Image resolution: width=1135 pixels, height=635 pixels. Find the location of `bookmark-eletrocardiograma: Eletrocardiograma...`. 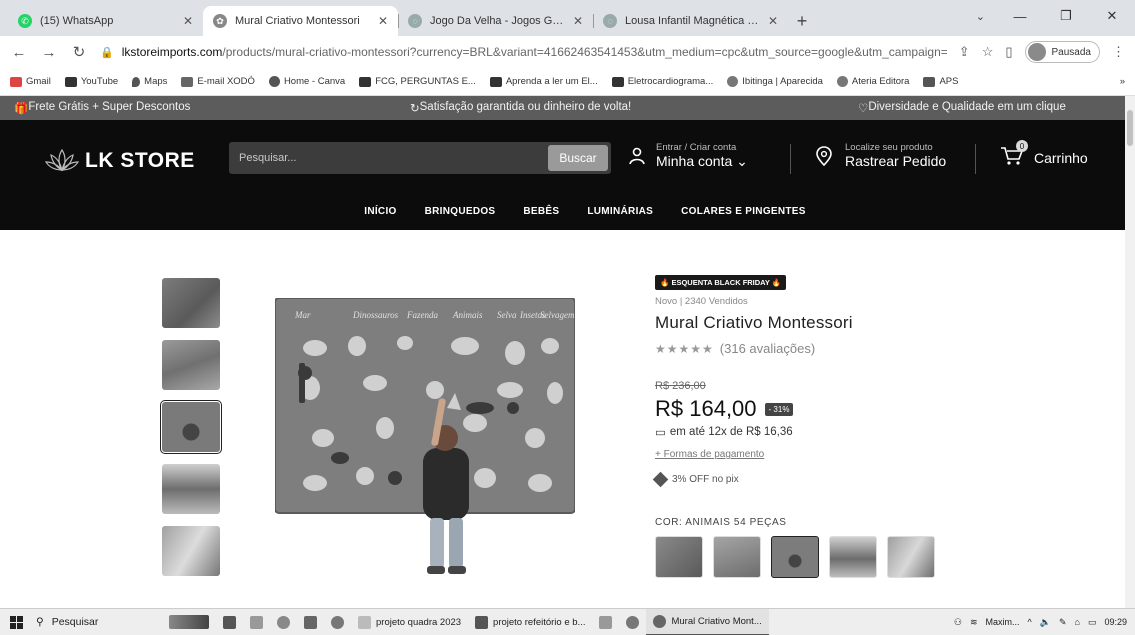

bookmark-eletrocardiograma: Eletrocardiograma... is located at coordinates (662, 81).